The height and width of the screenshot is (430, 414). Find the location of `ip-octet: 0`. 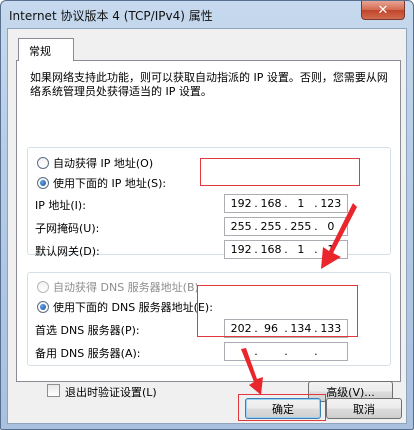

ip-octet: 0 is located at coordinates (331, 226).